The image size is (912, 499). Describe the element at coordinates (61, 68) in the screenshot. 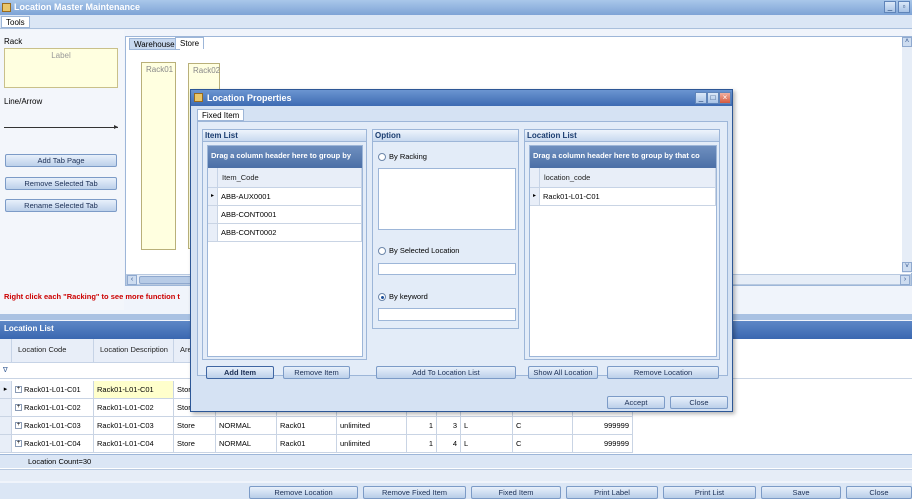

I see `label-template: Label` at that location.